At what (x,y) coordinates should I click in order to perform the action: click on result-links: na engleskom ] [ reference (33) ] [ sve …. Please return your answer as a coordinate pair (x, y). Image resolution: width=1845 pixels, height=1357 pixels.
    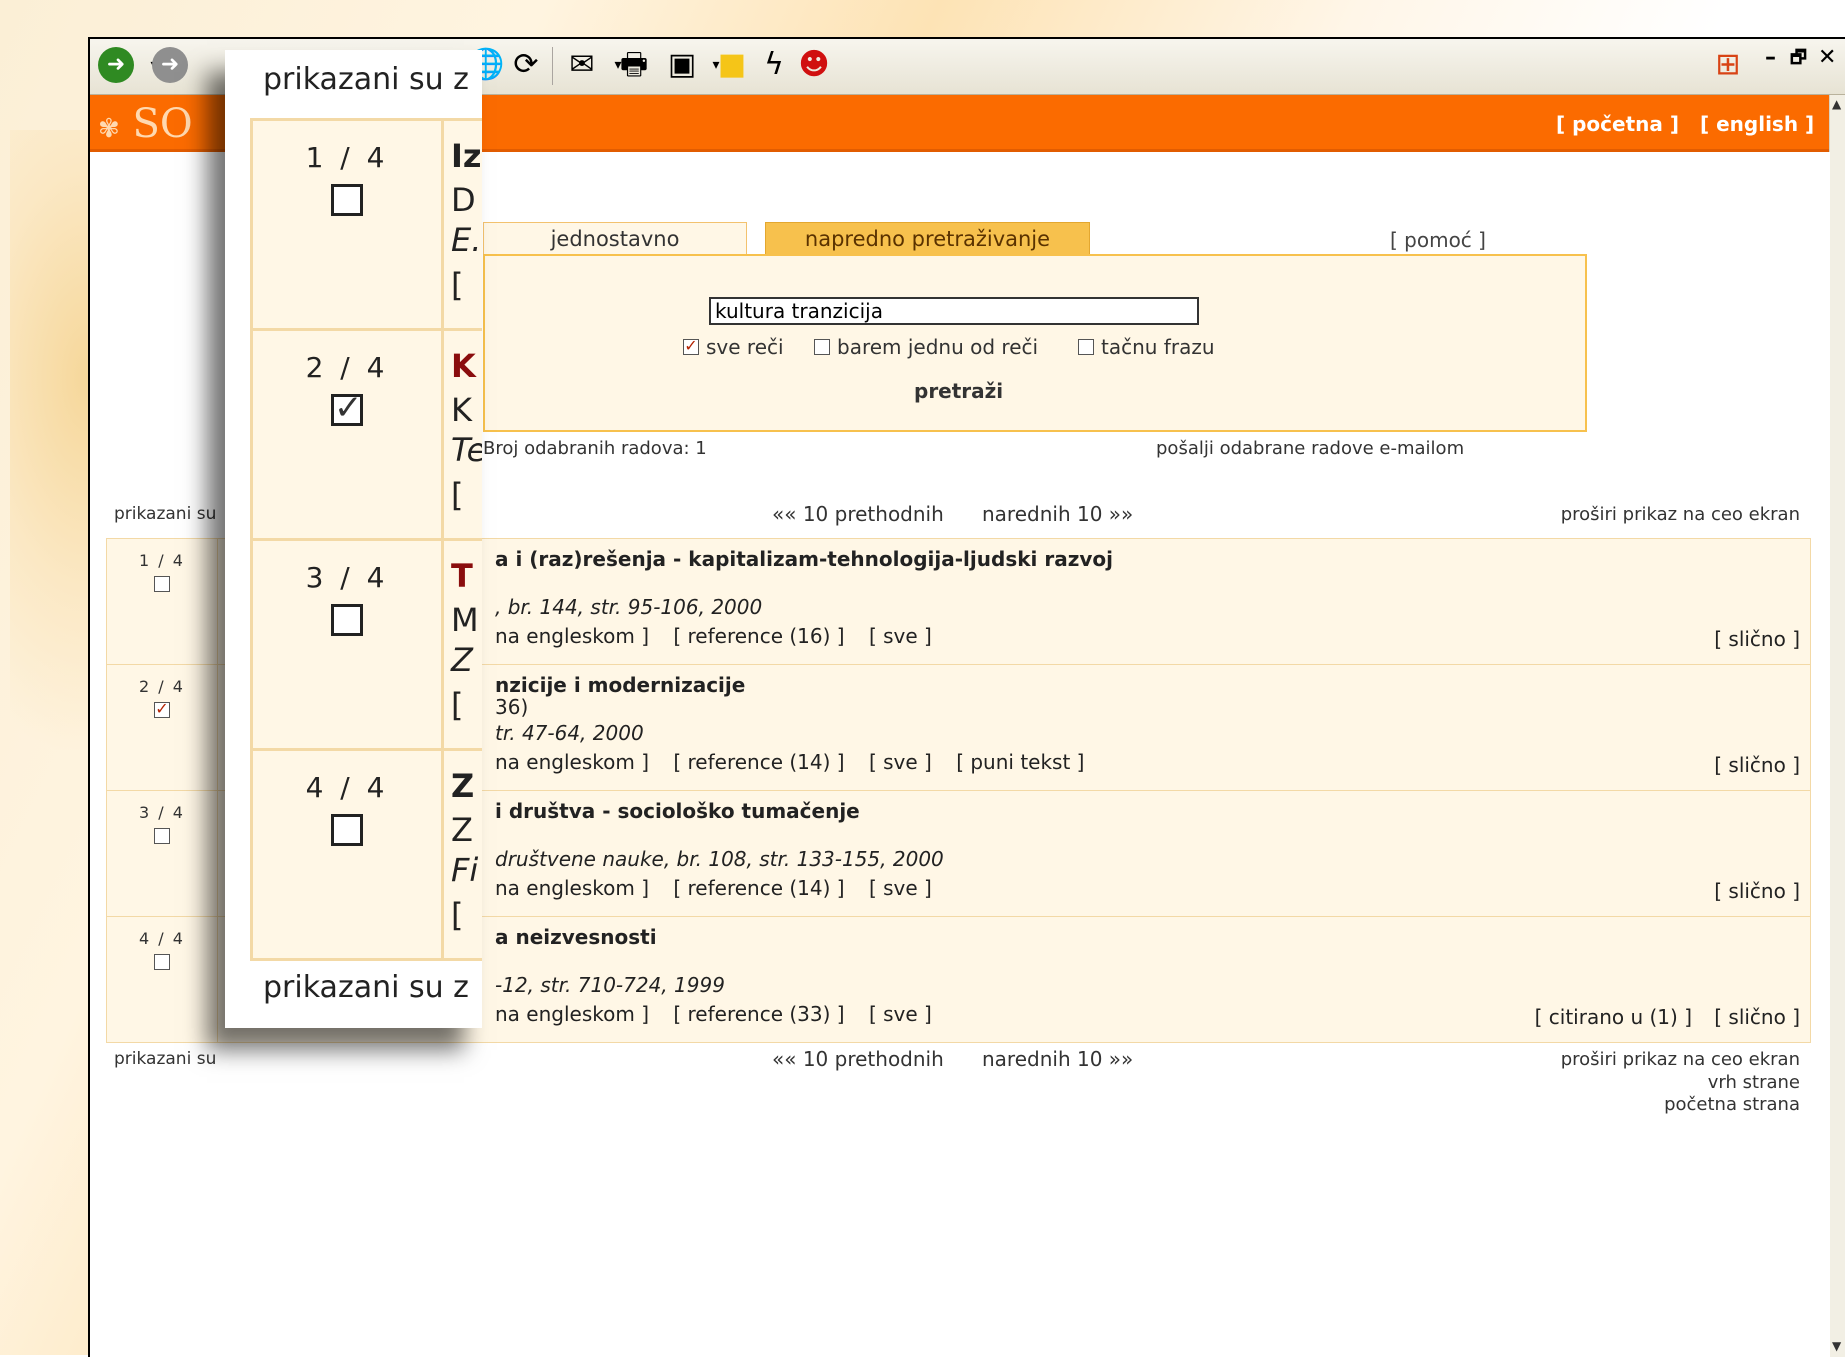
    Looking at the image, I should click on (713, 1014).